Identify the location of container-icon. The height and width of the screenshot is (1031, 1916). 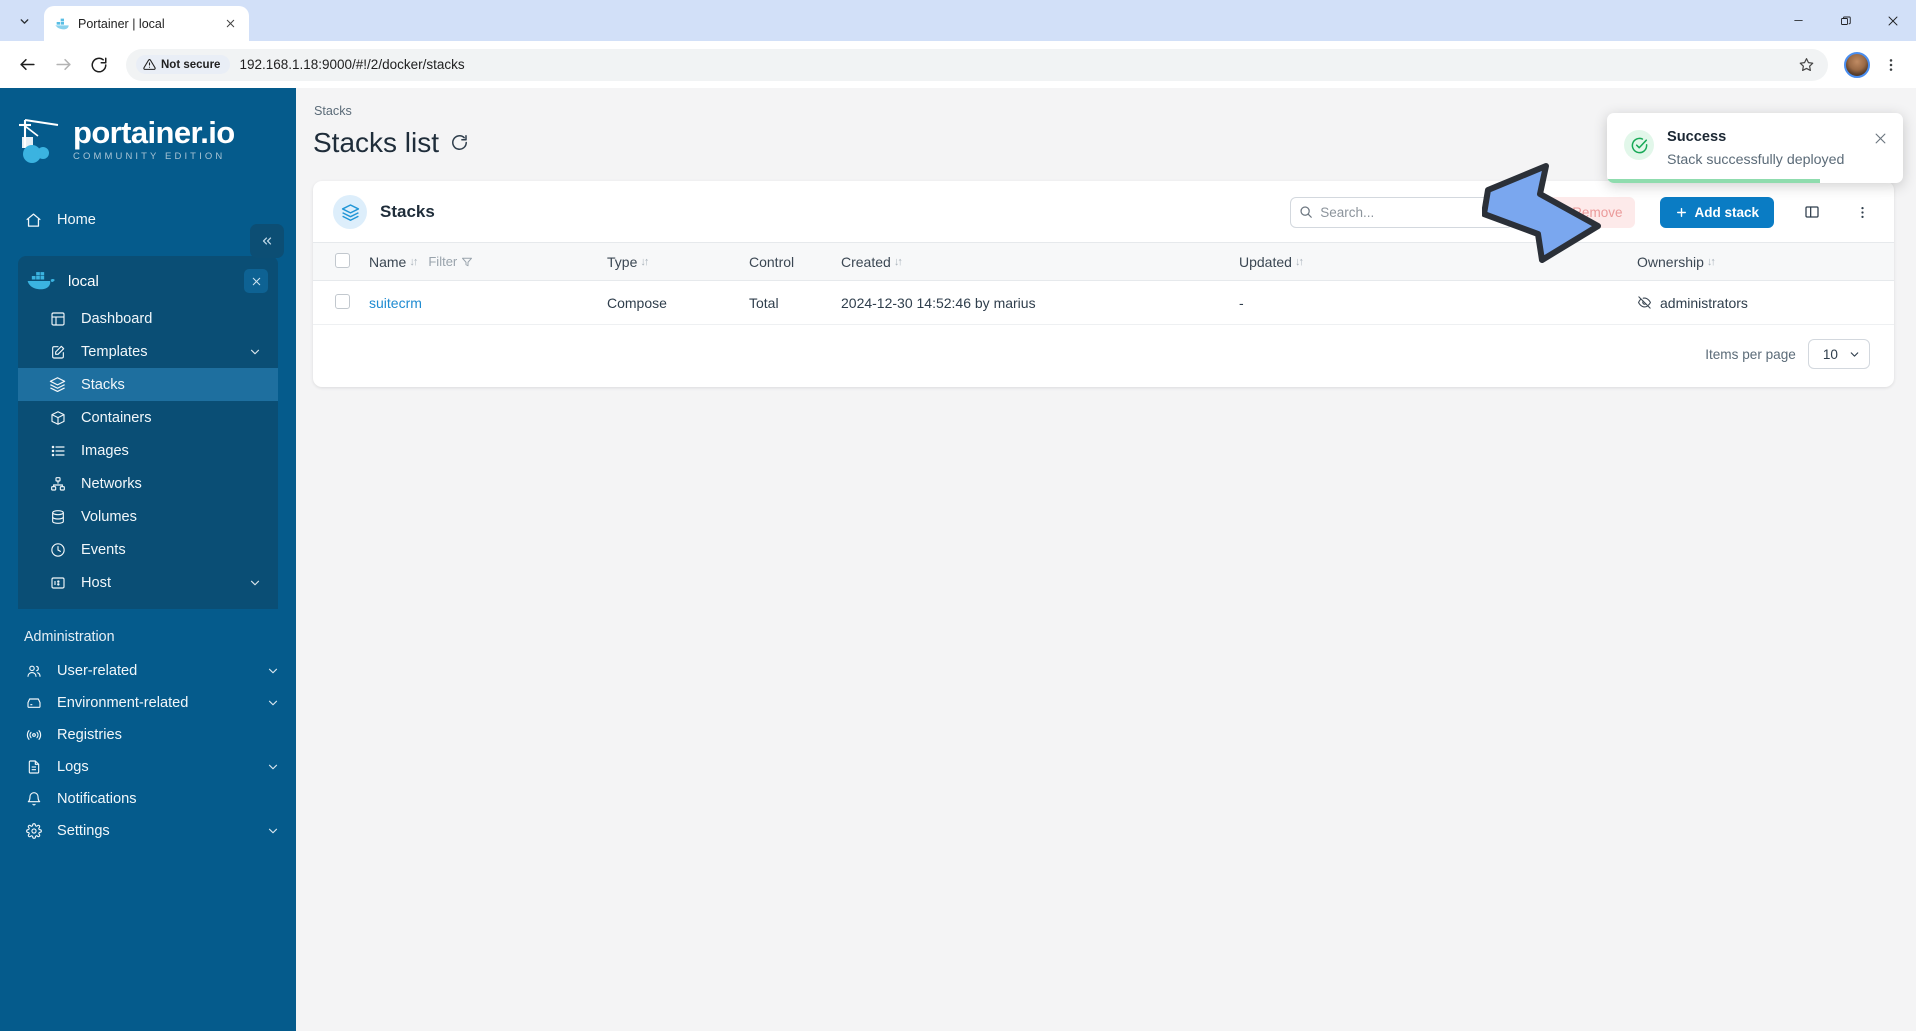
(57, 417).